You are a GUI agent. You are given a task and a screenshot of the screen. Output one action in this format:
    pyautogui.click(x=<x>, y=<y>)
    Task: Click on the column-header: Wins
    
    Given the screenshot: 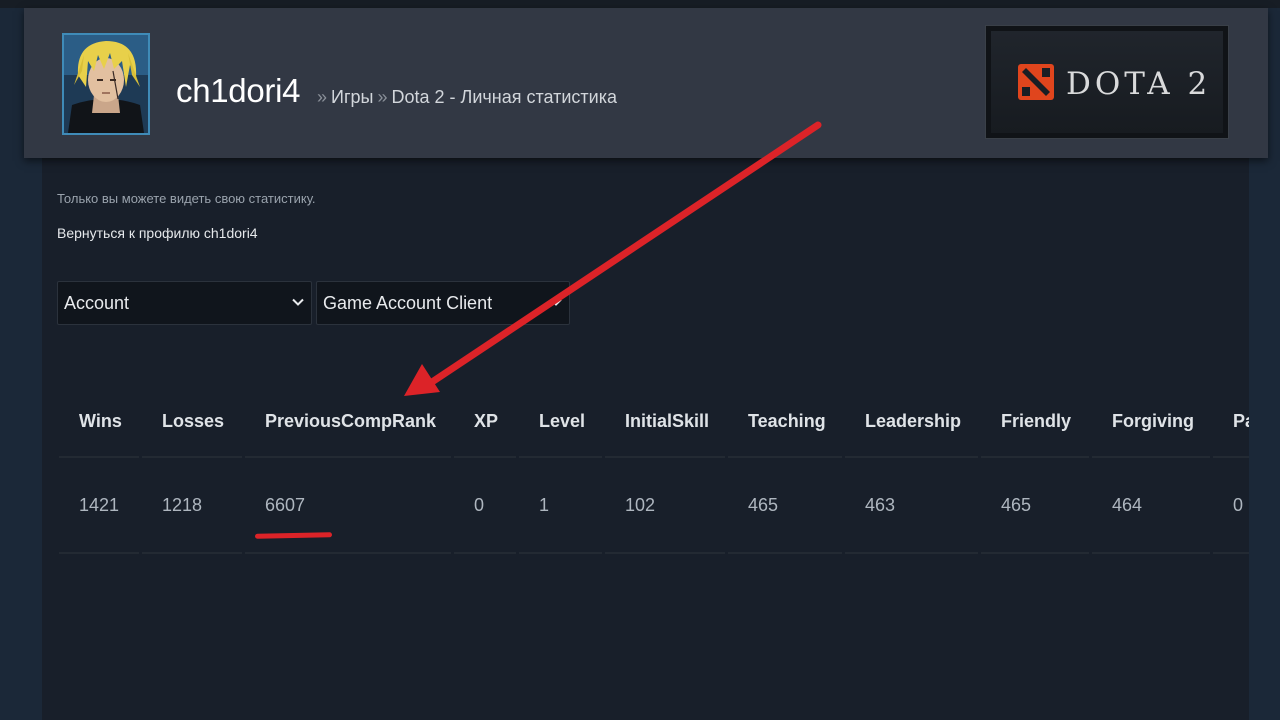 What is the action you would take?
    pyautogui.click(x=99, y=419)
    